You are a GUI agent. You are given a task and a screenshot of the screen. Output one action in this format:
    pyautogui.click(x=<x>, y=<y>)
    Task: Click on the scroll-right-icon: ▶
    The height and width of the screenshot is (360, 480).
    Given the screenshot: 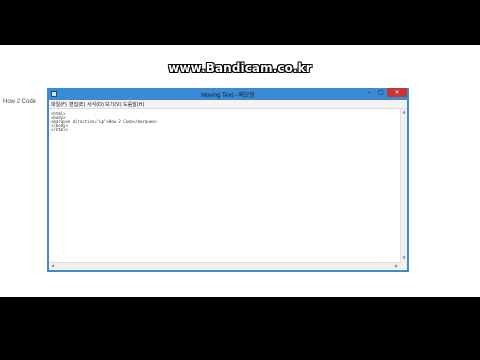 What is the action you would take?
    pyautogui.click(x=396, y=266)
    